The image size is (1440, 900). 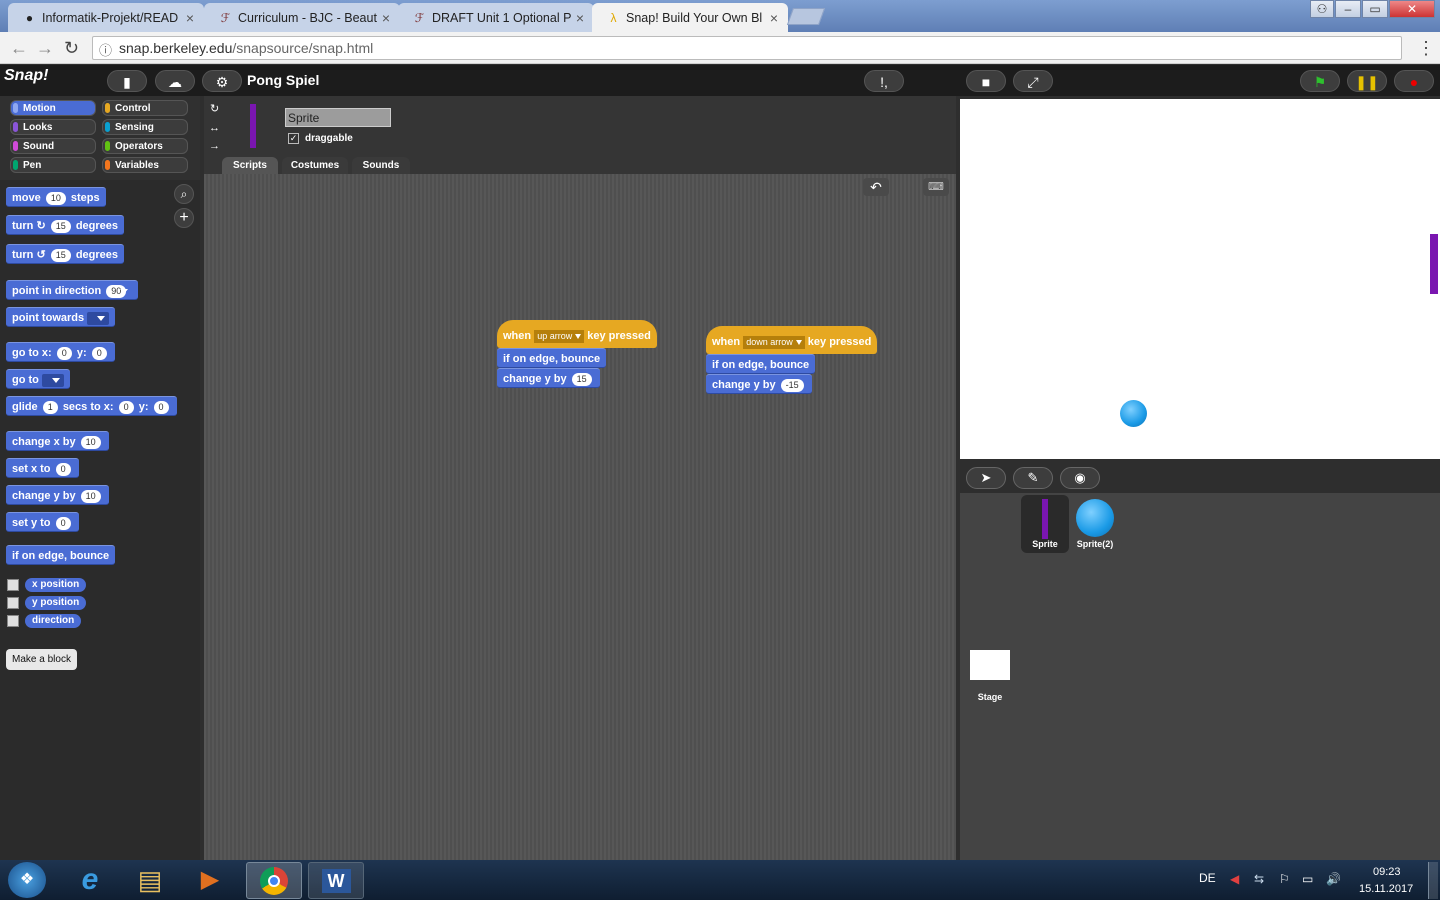 What do you see at coordinates (56, 585) in the screenshot?
I see `reporter-x-position: x position` at bounding box center [56, 585].